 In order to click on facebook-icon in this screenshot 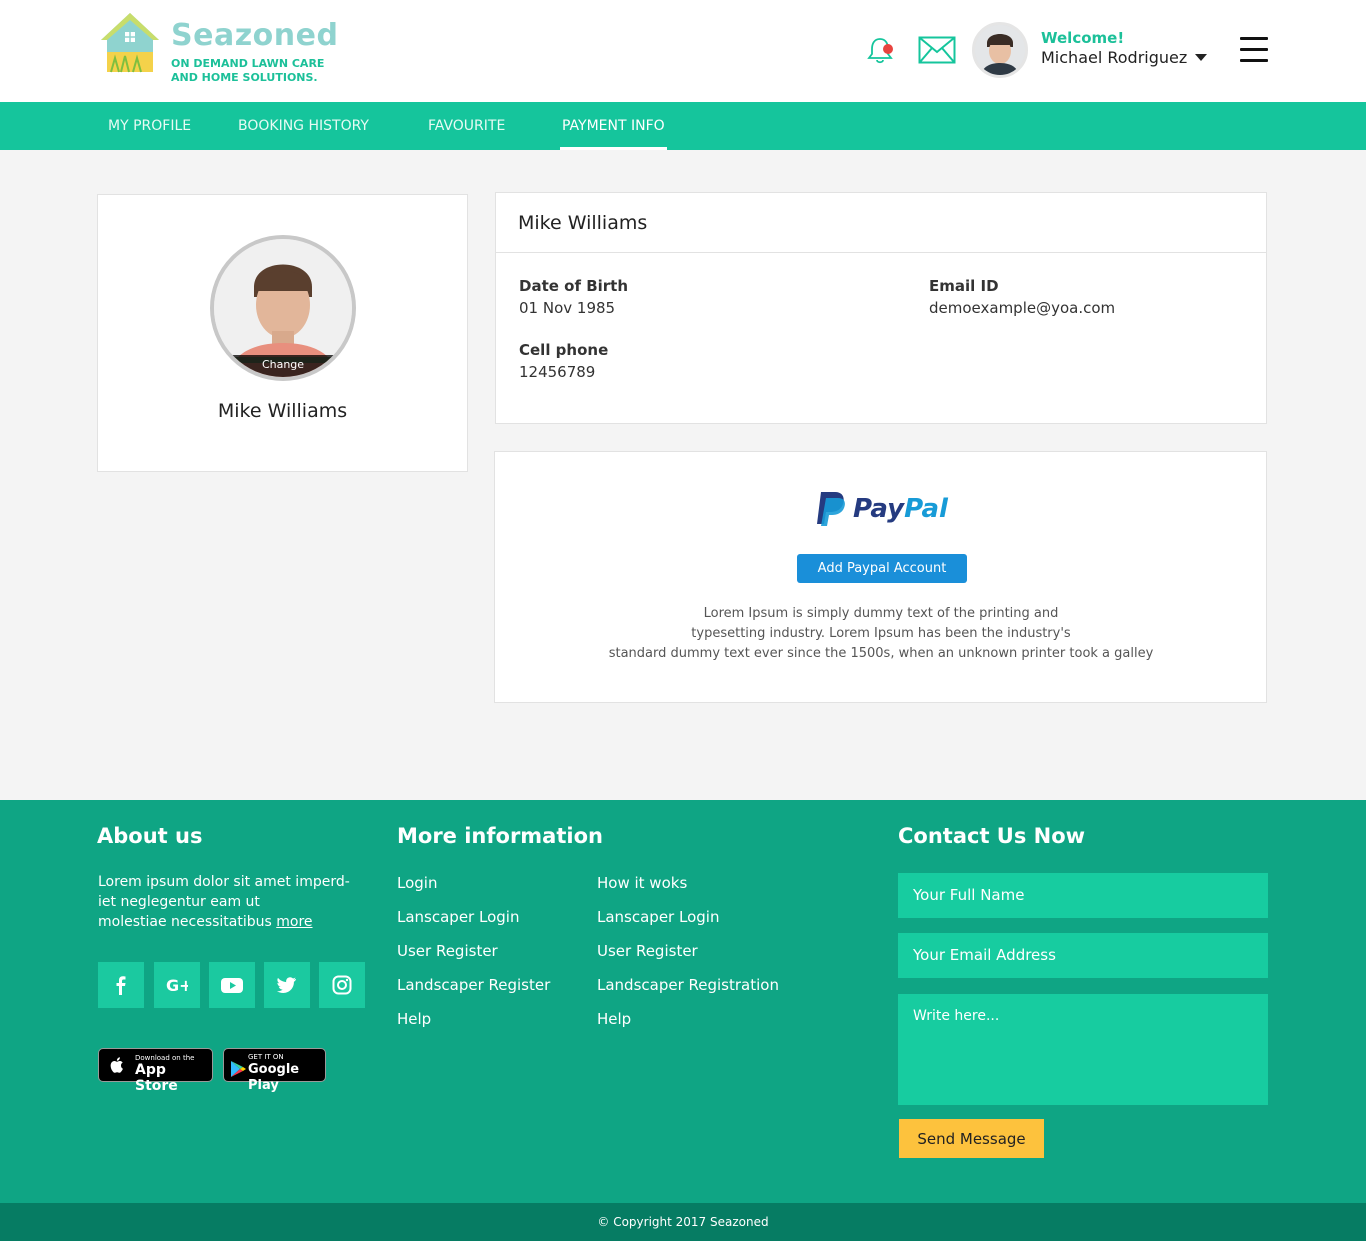, I will do `click(121, 985)`.